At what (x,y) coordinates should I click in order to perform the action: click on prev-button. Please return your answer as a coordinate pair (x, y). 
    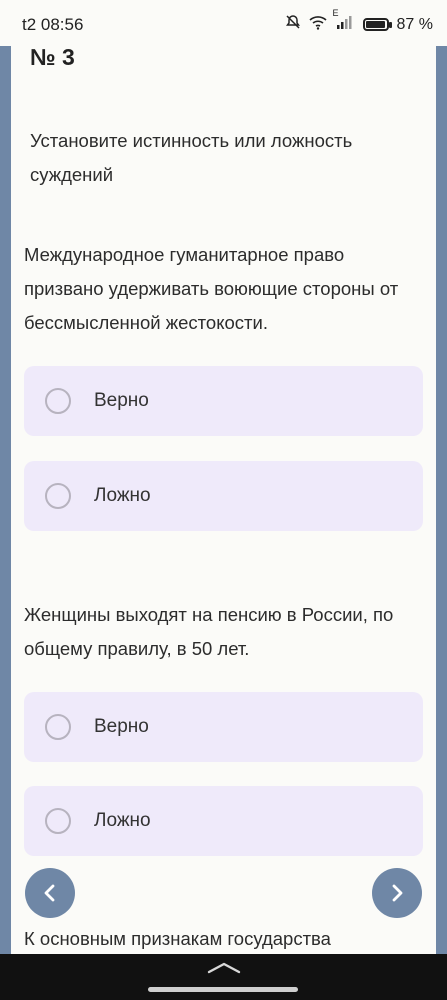
    Looking at the image, I should click on (50, 893).